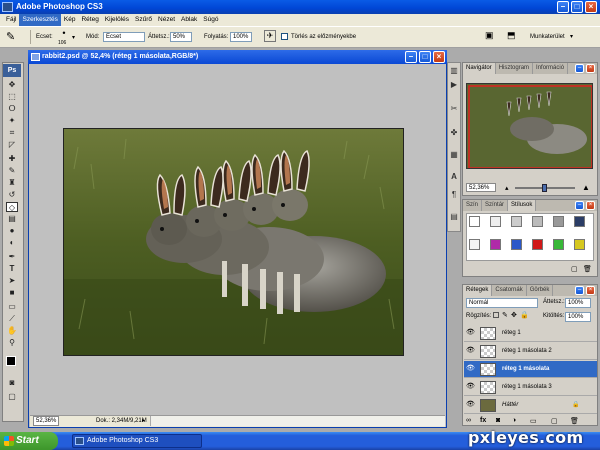 This screenshot has height=450, width=600. I want to click on taskbar-photoshop-button: Adobe Photoshop CS3, so click(137, 441).